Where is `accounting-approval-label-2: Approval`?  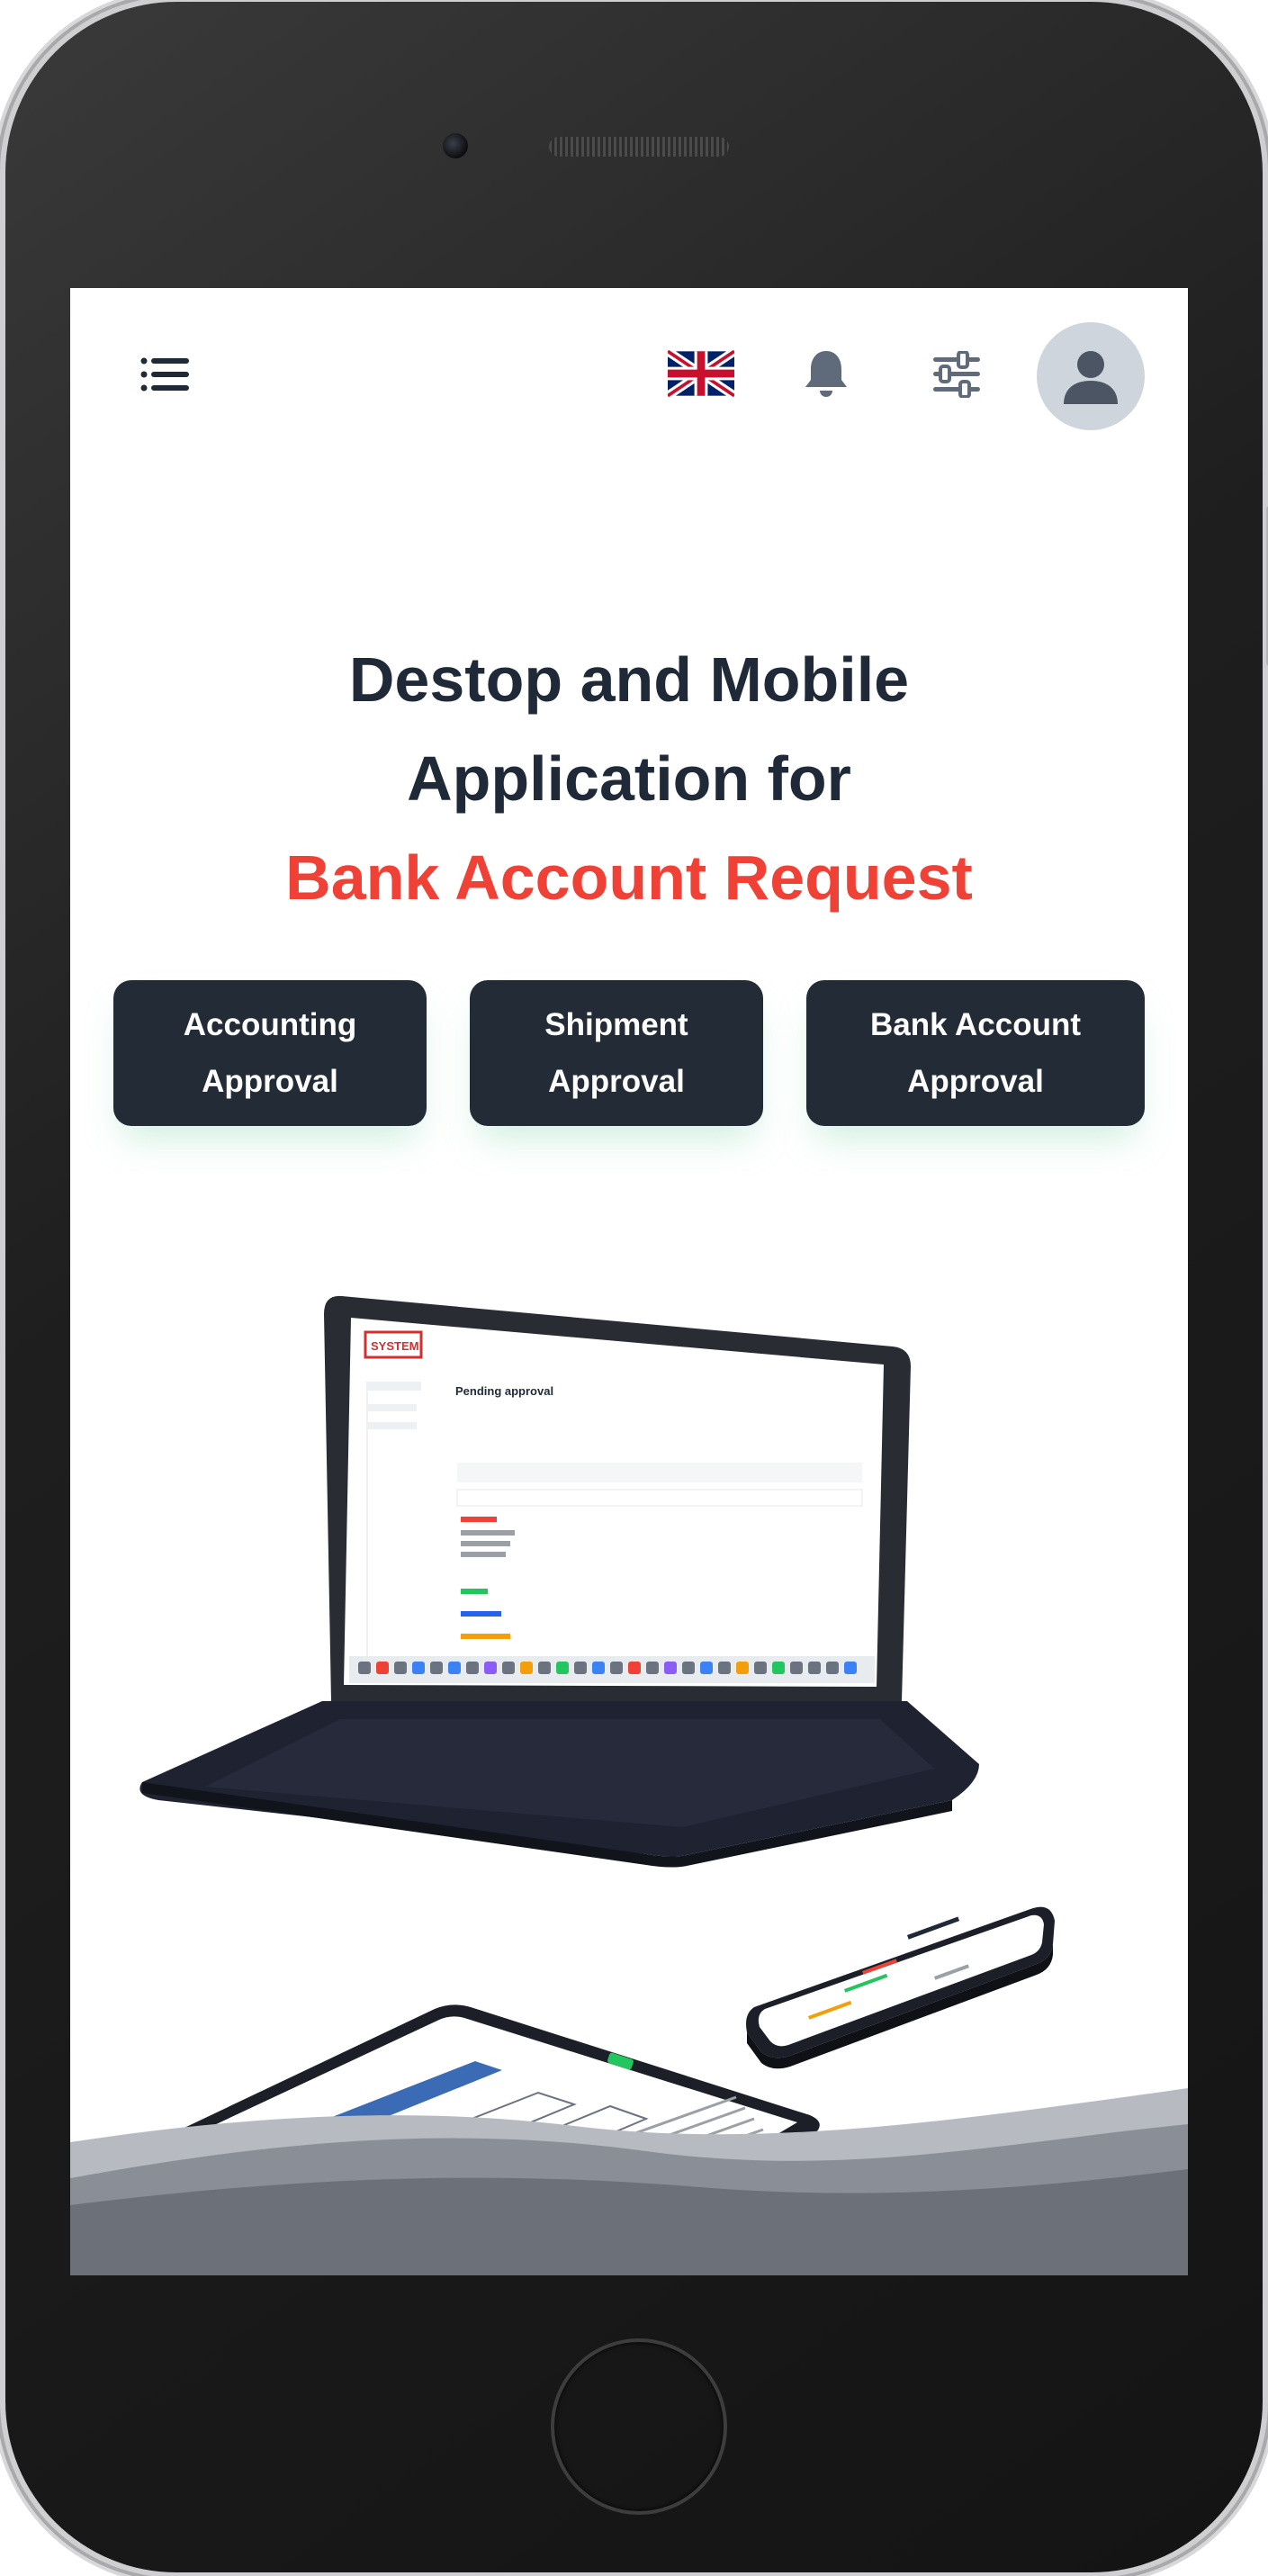
accounting-approval-label-2: Approval is located at coordinates (270, 1081).